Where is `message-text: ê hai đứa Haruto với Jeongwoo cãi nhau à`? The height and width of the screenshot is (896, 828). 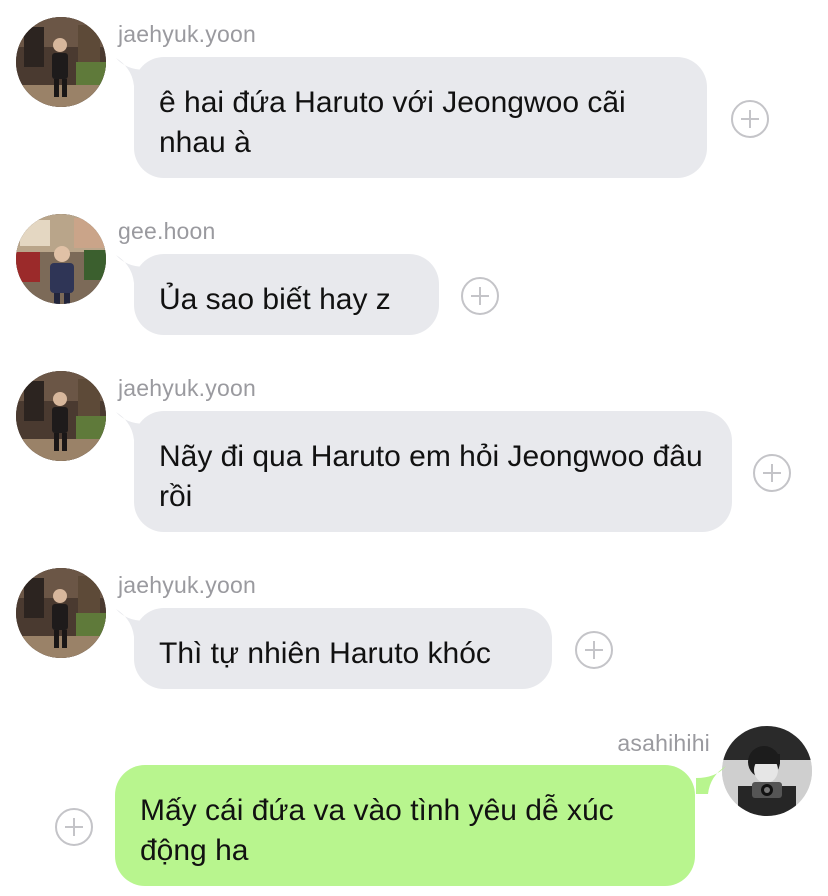 message-text: ê hai đứa Haruto với Jeongwoo cãi nhau à is located at coordinates (392, 122).